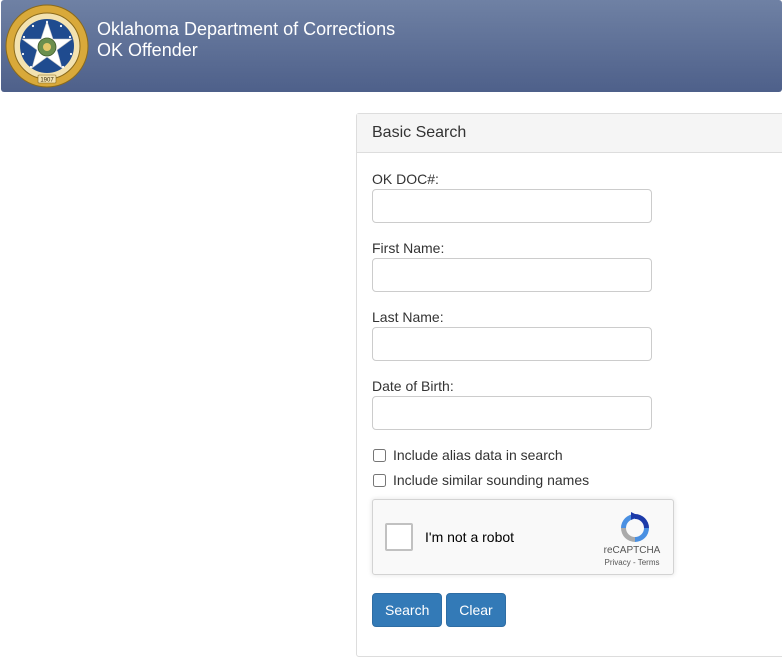 Image resolution: width=782 pixels, height=665 pixels. I want to click on doc-number-label: OK DOC#:, so click(405, 179).